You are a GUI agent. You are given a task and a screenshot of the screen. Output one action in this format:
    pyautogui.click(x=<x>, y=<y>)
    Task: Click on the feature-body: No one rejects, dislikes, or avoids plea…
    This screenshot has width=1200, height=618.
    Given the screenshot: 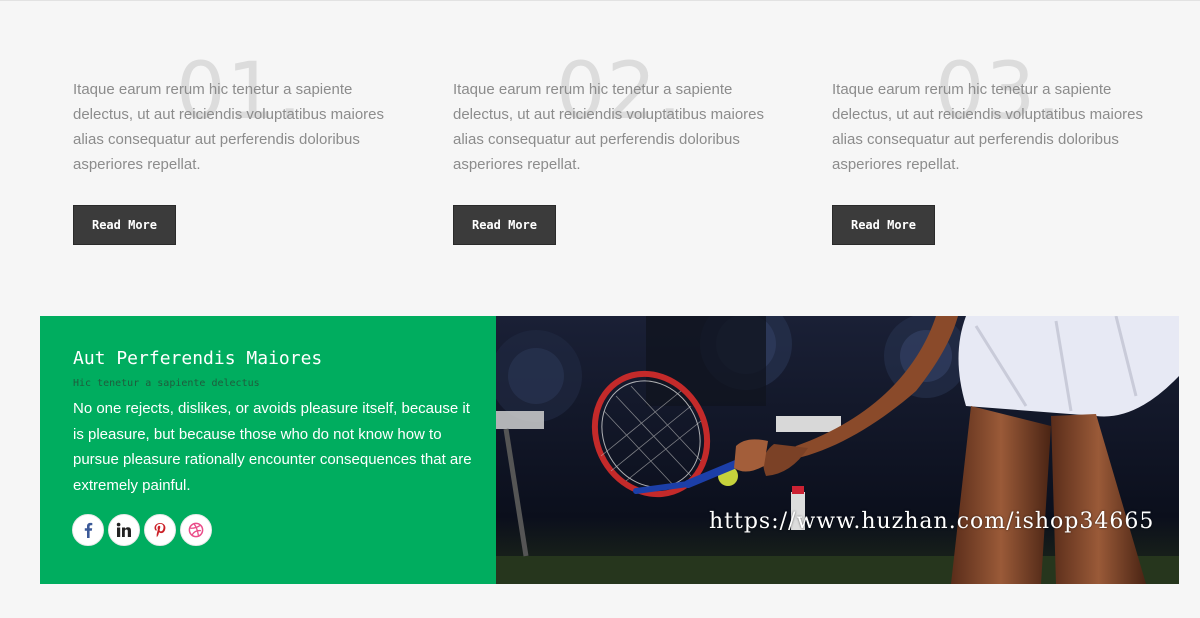 What is the action you would take?
    pyautogui.click(x=272, y=447)
    